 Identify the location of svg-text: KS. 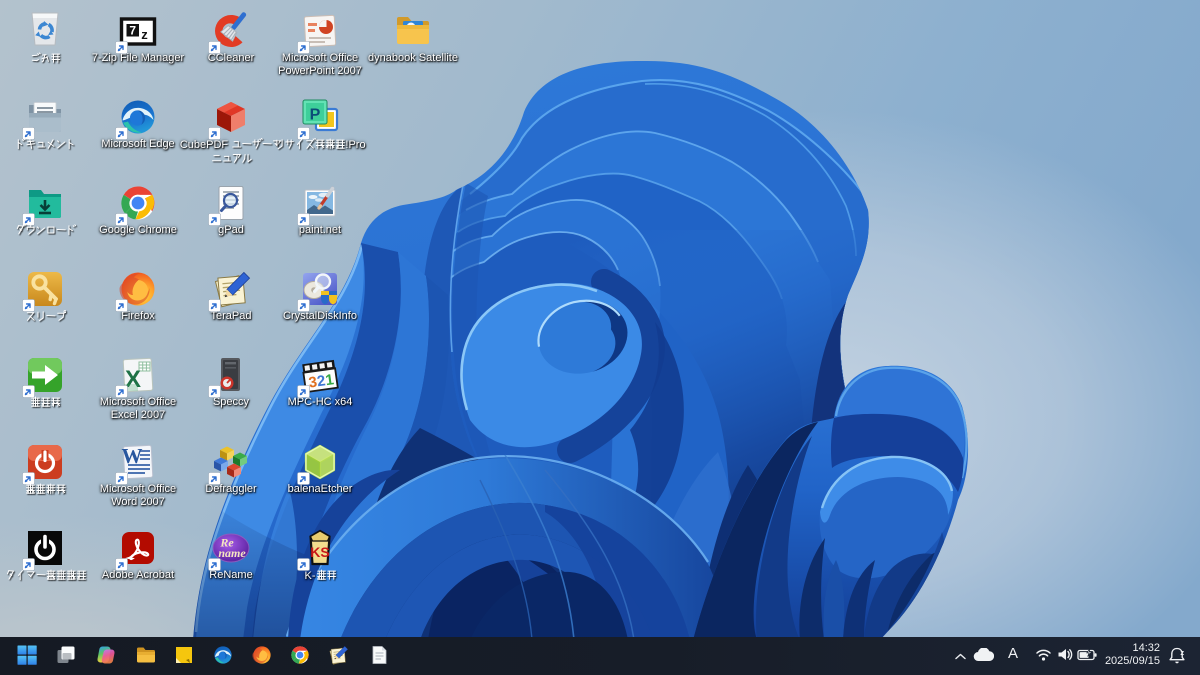
(319, 552).